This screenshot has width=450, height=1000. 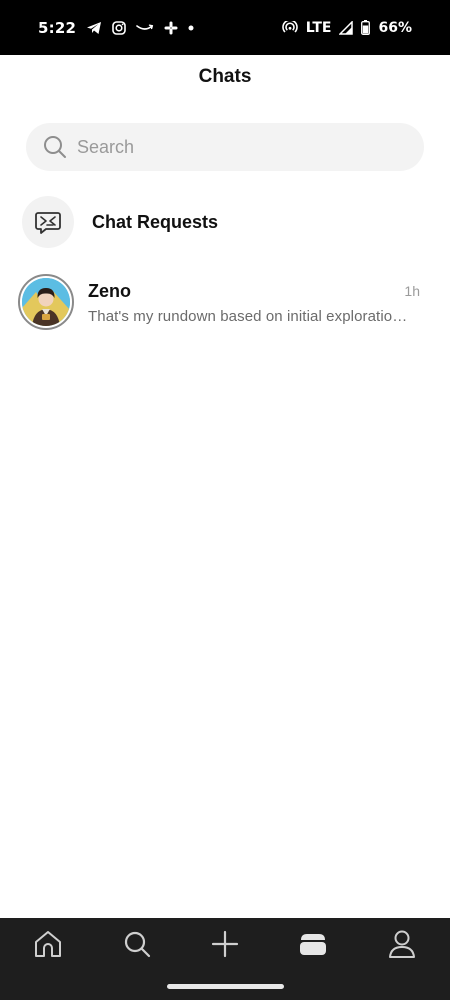 I want to click on gesture-area, so click(x=225, y=987).